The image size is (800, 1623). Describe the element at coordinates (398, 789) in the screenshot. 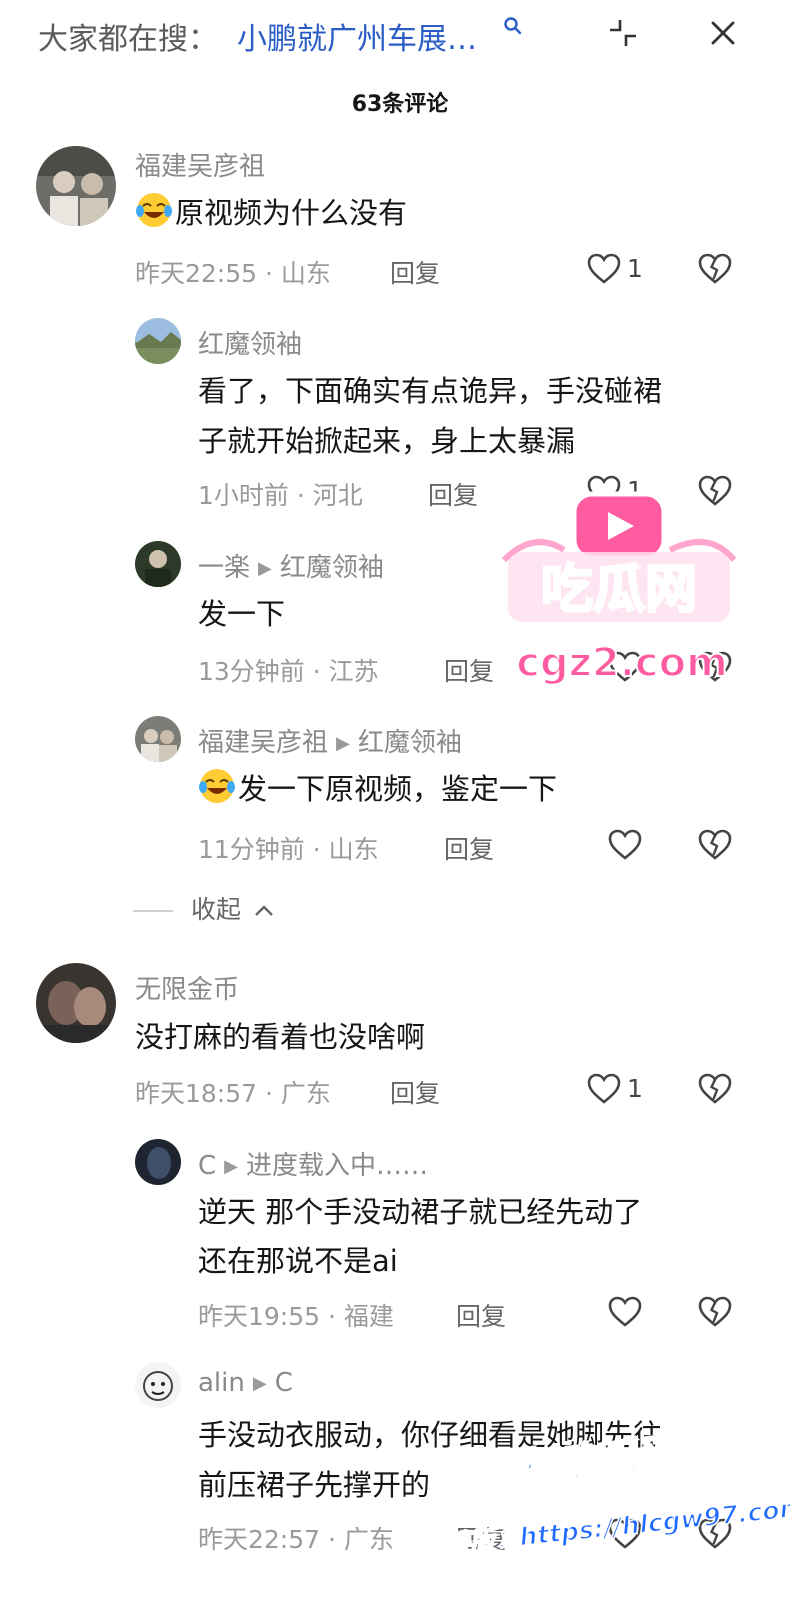

I see `reply-text-content: 发一下原视频，鉴定一下` at that location.